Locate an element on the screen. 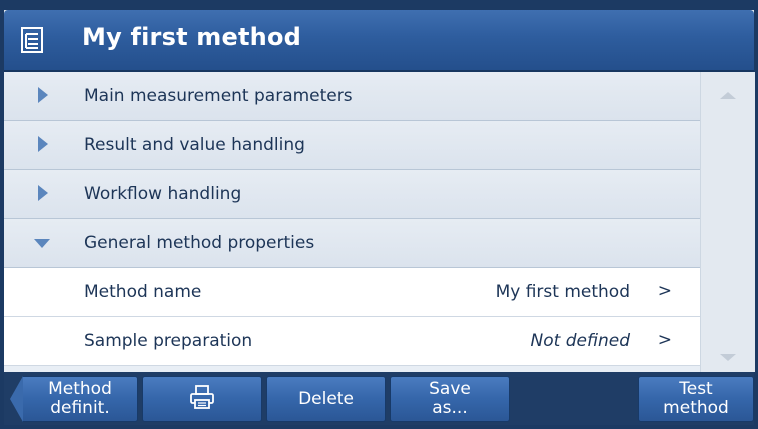  test-method-button: Test method is located at coordinates (696, 399).